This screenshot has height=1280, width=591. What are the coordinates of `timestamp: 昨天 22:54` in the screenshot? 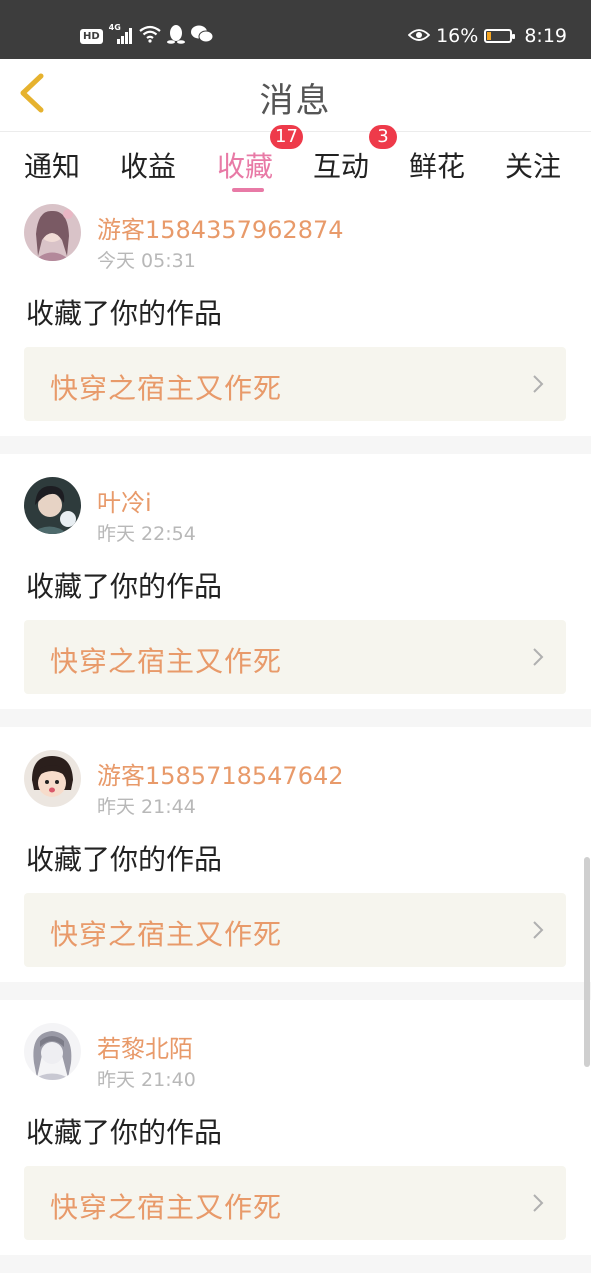 It's located at (146, 534).